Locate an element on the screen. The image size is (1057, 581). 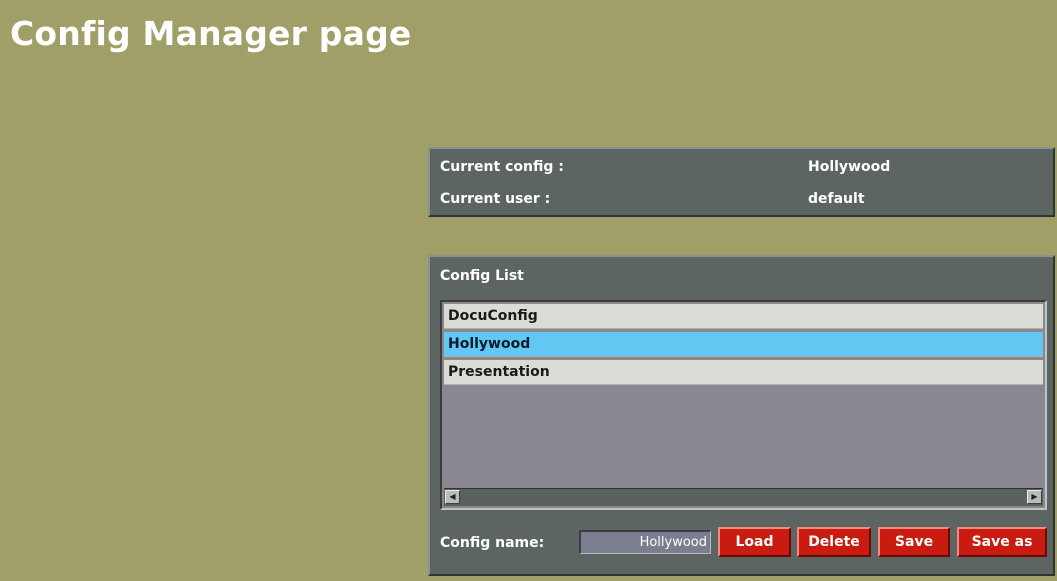
config-actions-row: Config name: Load Delete Save Save as is located at coordinates (743, 542).